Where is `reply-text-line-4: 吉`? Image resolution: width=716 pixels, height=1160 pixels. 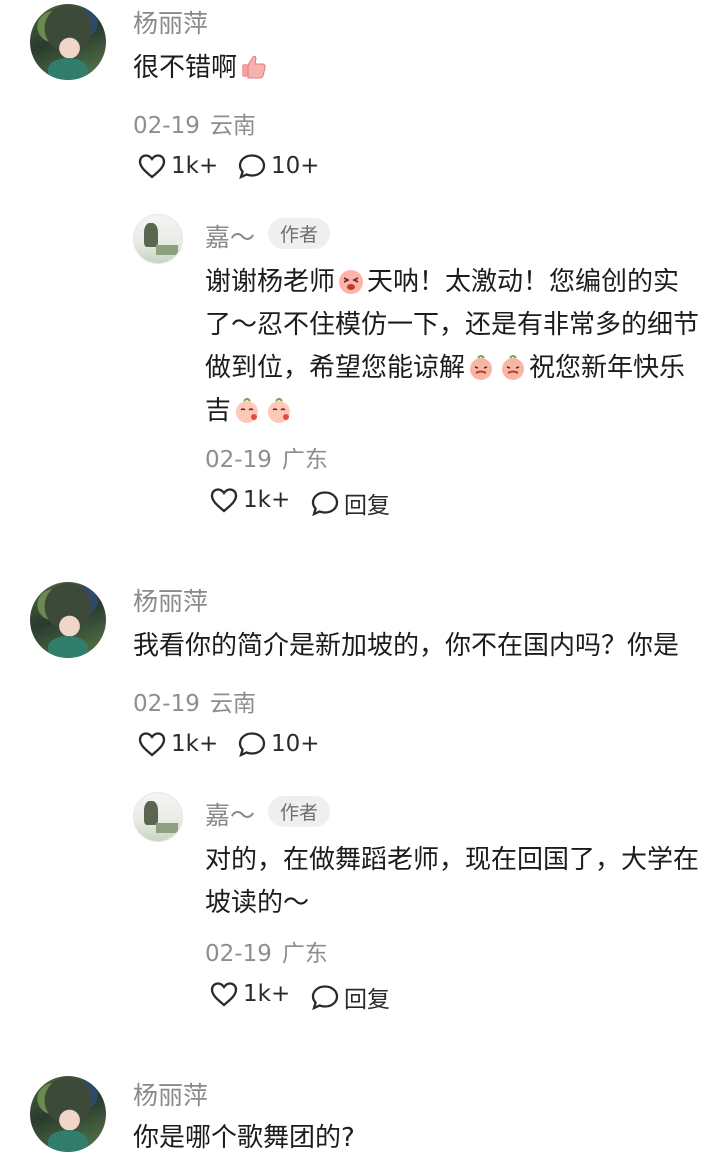
reply-text-line-4: 吉 is located at coordinates (250, 411).